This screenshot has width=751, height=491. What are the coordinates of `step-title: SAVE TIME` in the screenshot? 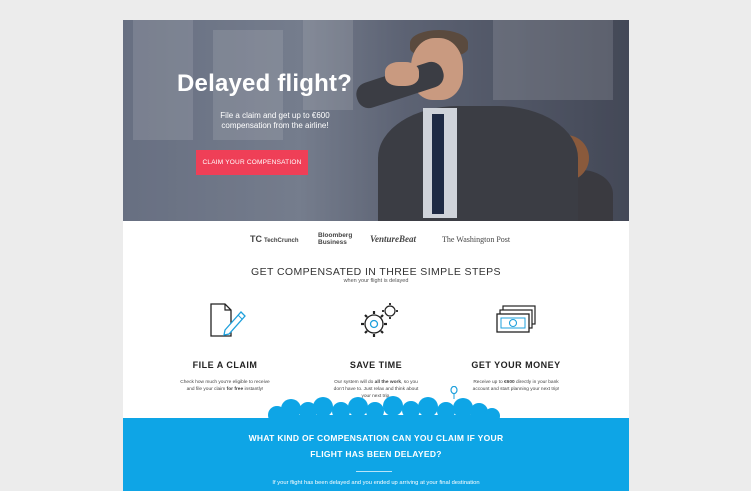 It's located at (376, 365).